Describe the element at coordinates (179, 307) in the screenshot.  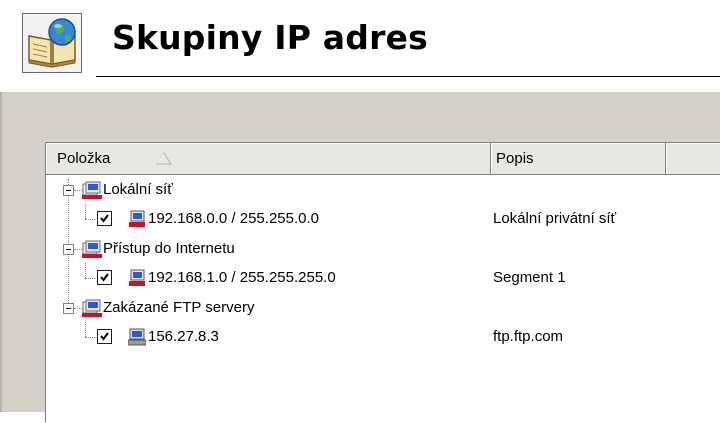
I see `group-label: Zakázané FTP servery` at that location.